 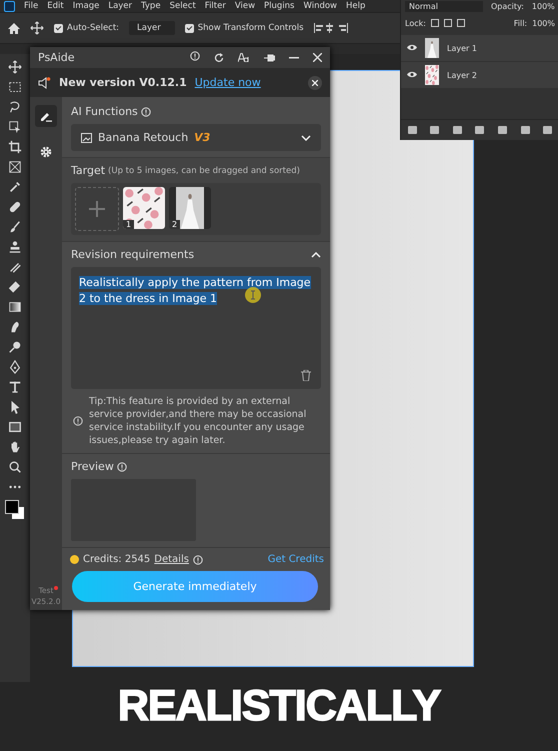 I want to click on add-image-button, so click(x=97, y=209).